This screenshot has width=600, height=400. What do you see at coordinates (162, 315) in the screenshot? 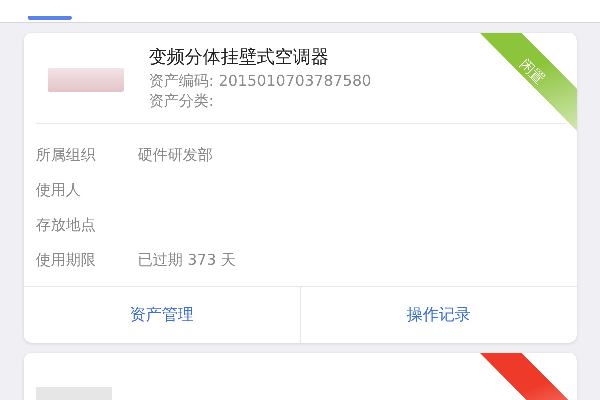
I see `action-button: 资产管理` at bounding box center [162, 315].